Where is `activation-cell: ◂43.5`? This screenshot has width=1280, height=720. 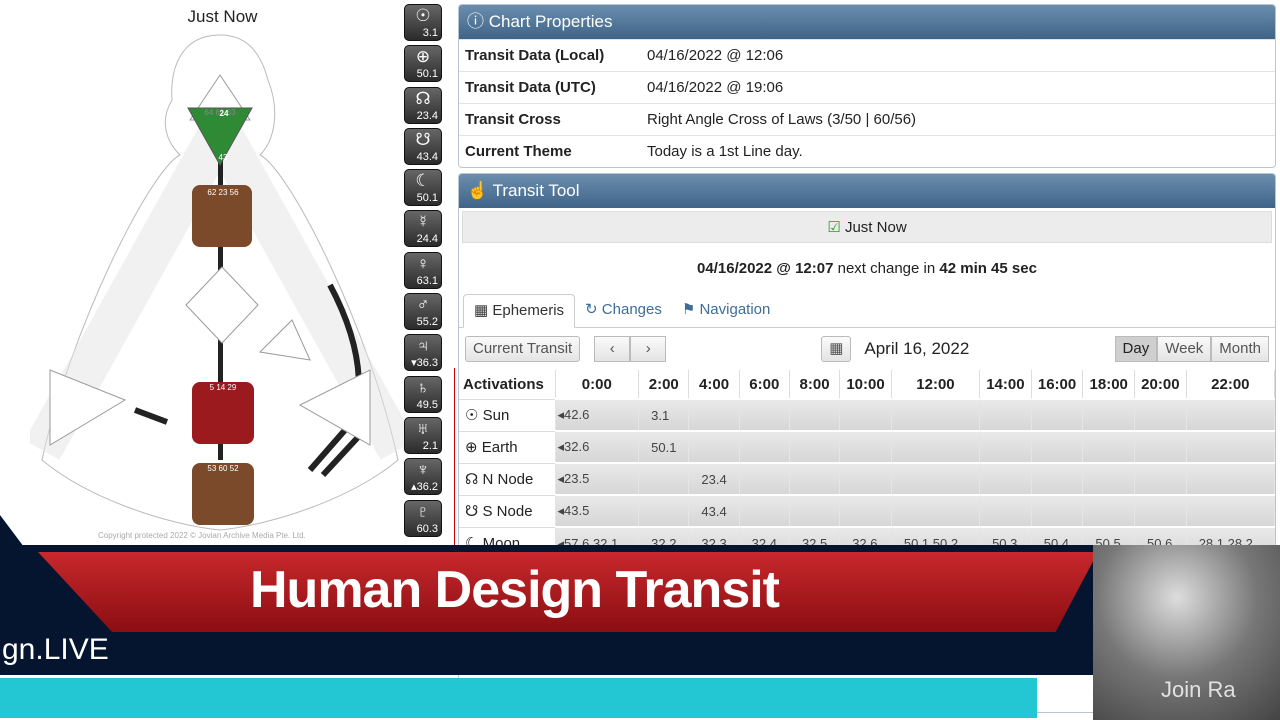
activation-cell: ◂43.5 is located at coordinates (597, 510).